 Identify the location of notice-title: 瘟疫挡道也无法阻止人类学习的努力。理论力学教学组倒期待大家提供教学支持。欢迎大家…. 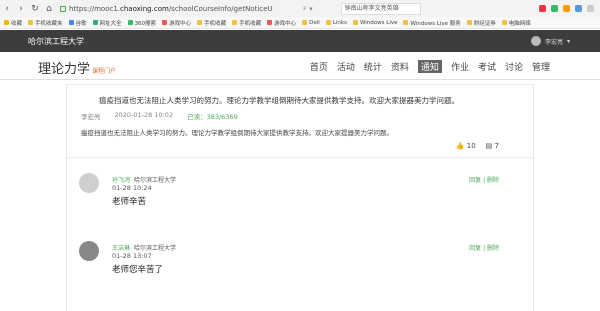
(279, 100).